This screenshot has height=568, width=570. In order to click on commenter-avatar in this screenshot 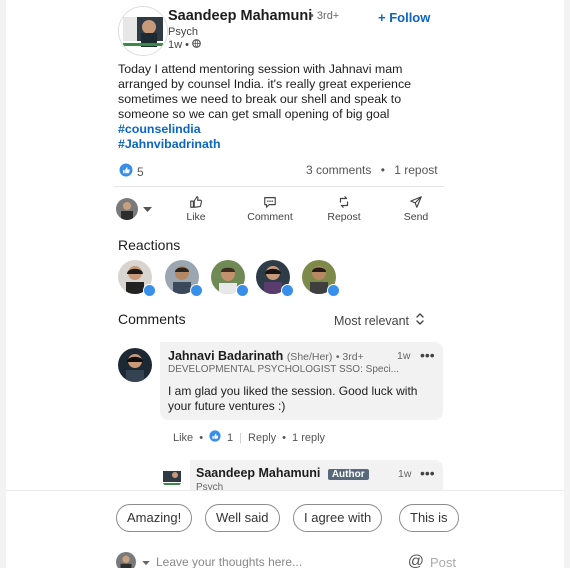, I will do `click(135, 365)`.